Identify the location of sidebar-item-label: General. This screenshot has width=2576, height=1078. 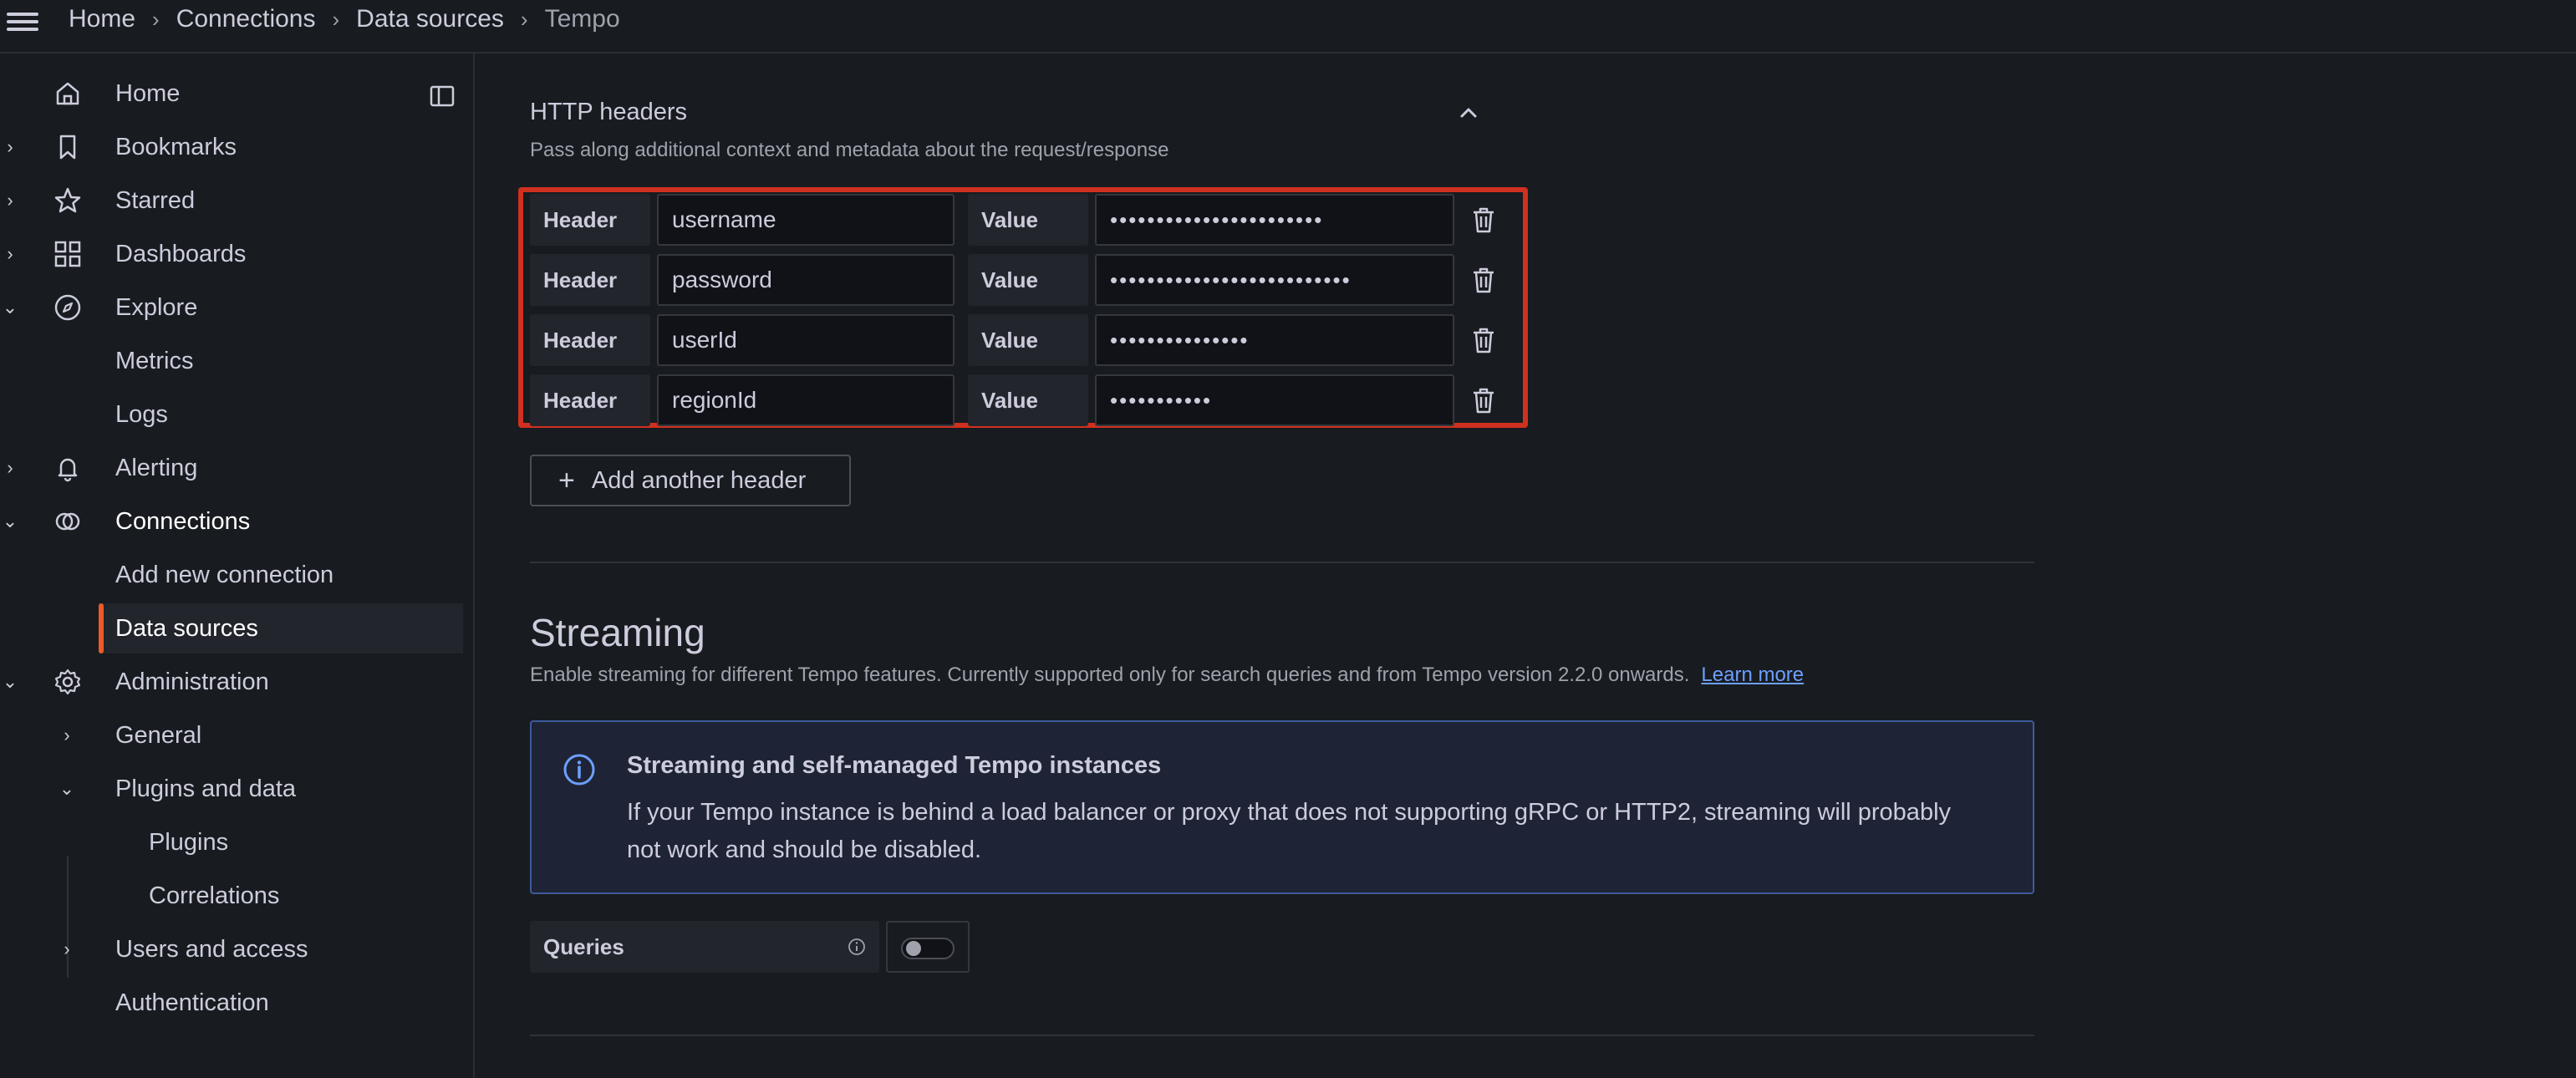
(158, 735).